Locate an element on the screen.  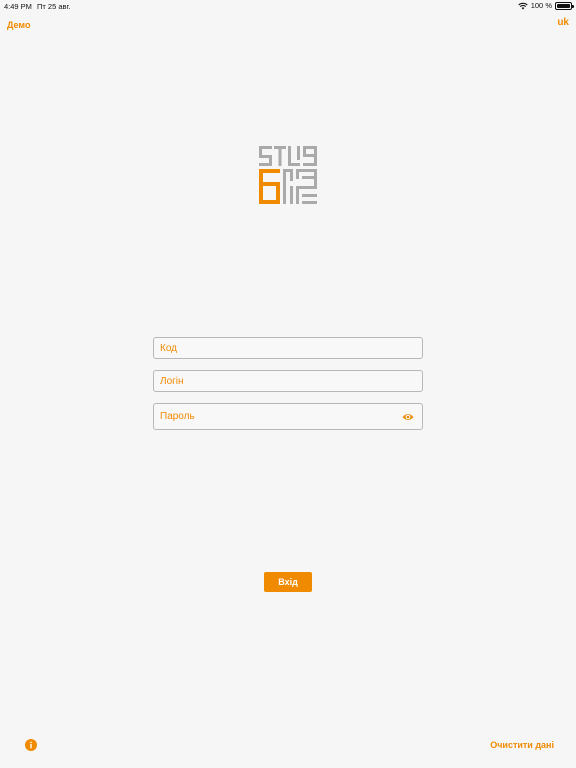
battery-icon is located at coordinates (564, 5).